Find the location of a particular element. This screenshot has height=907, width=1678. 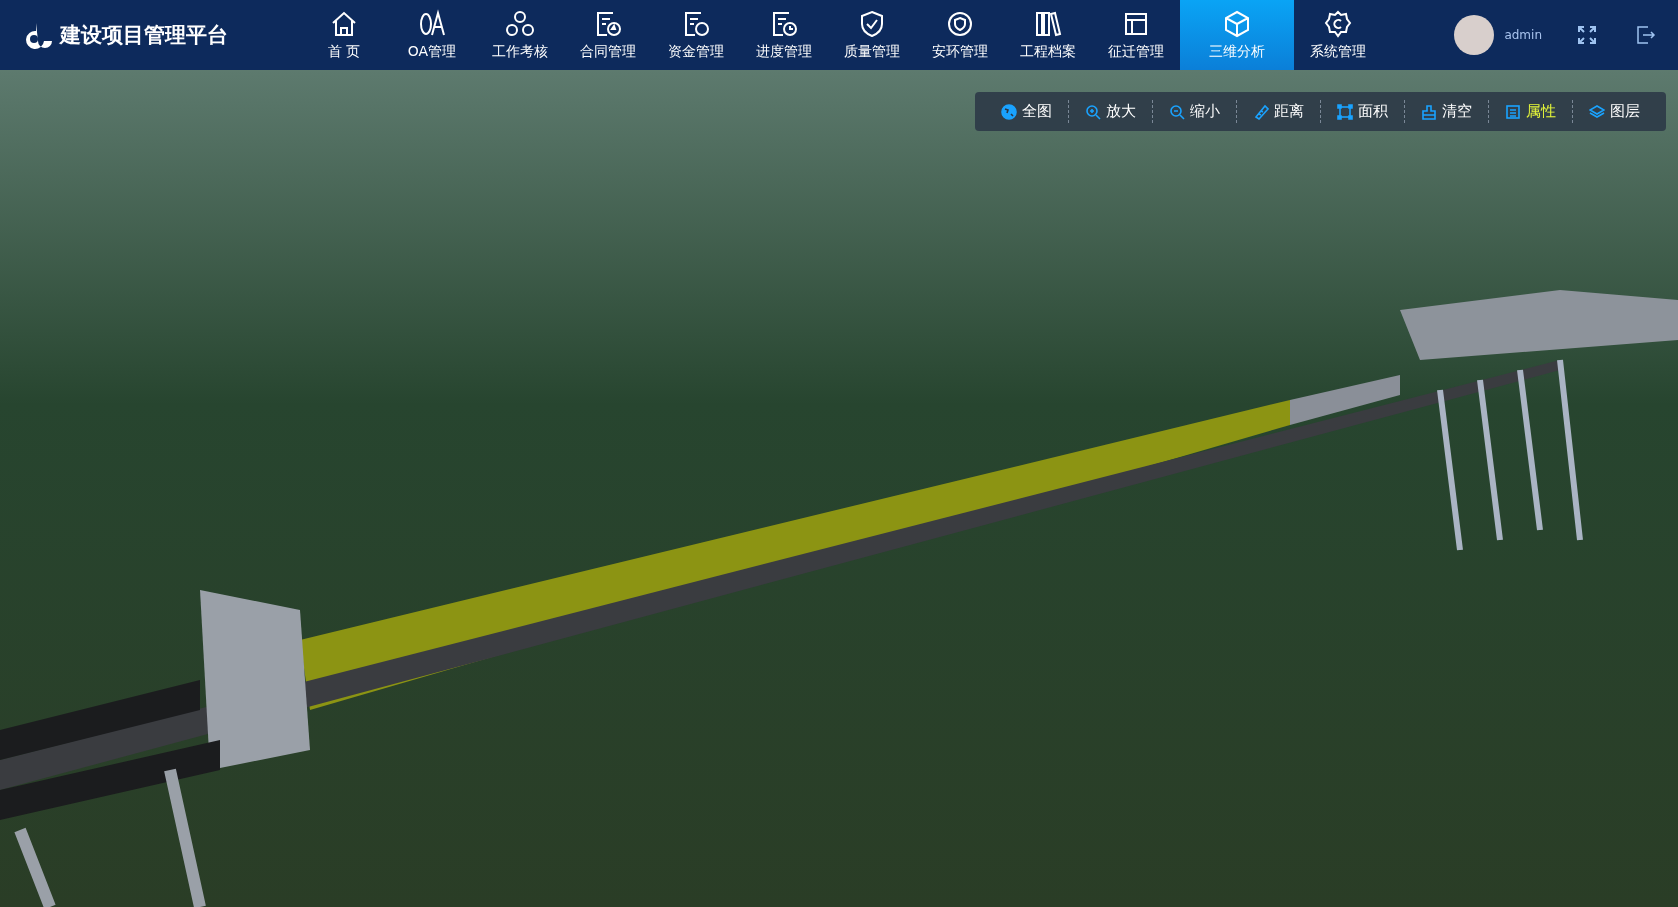

books-icon is located at coordinates (1048, 24).